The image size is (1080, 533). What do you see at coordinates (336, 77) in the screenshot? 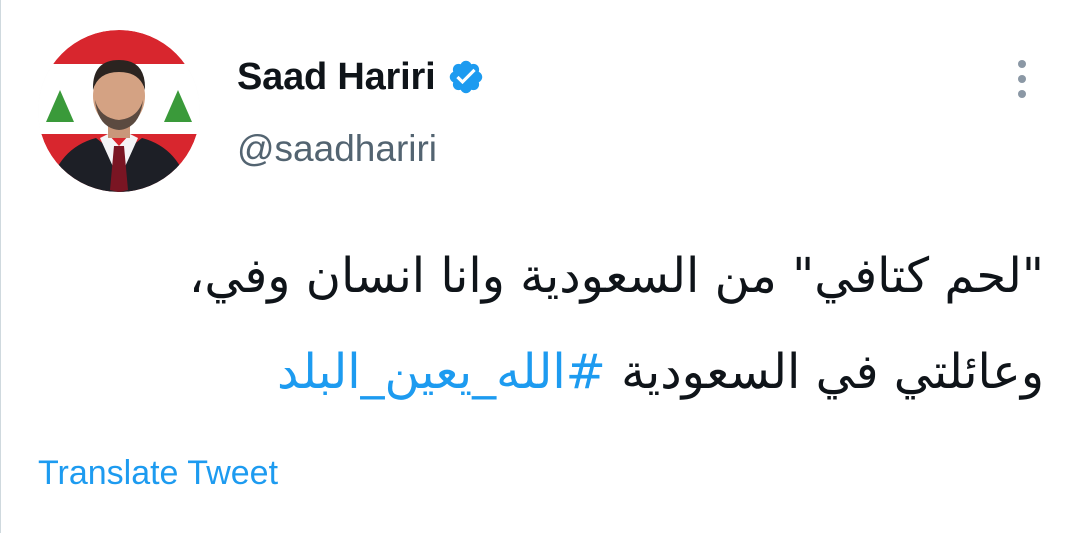
I see `author-display-name: Saad Hariri` at bounding box center [336, 77].